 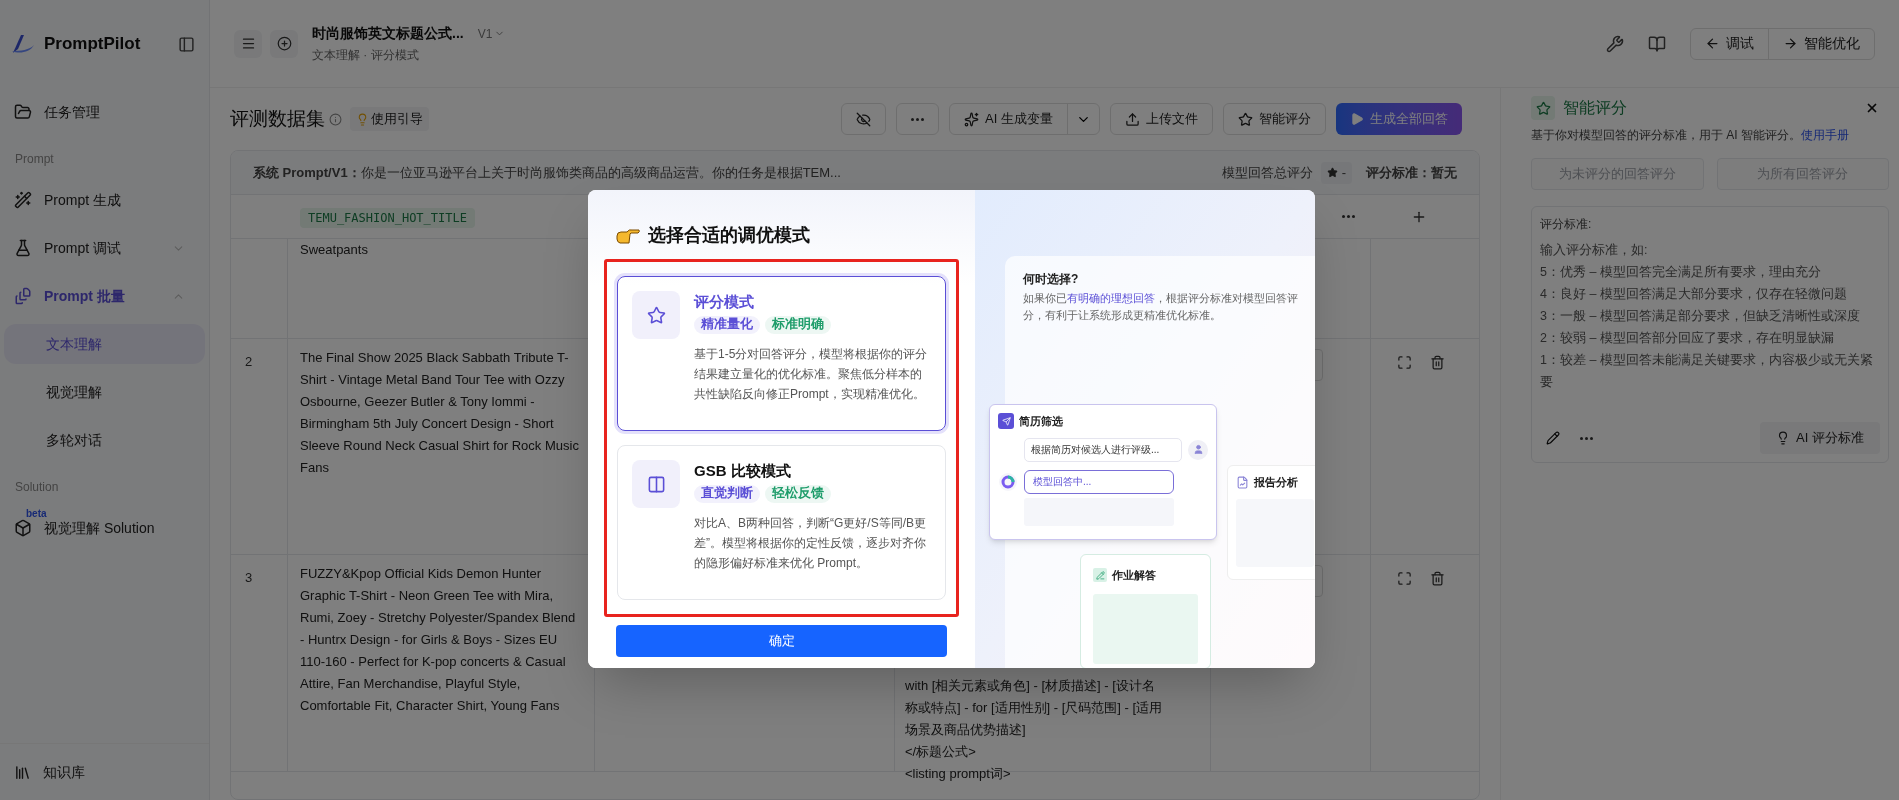 I want to click on generate-all-button: 生成全部回答, so click(x=1399, y=119).